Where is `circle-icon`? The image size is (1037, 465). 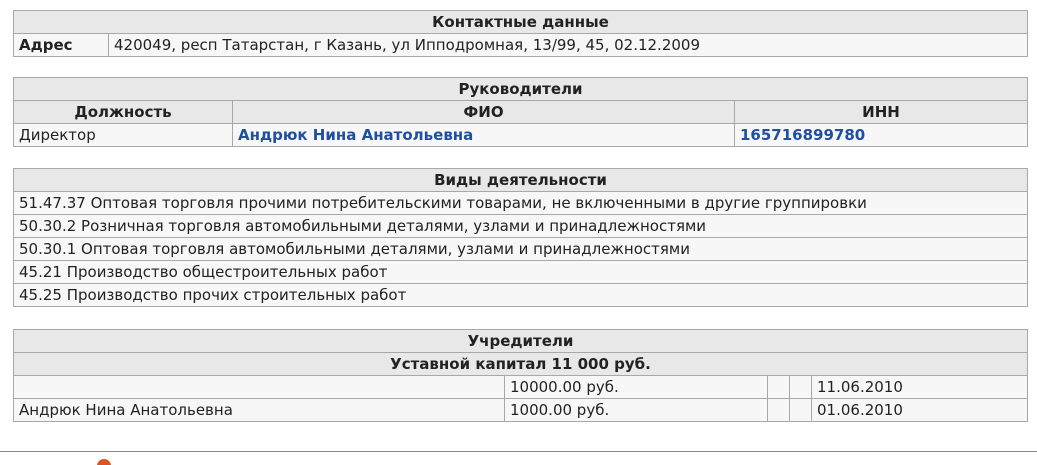
circle-icon is located at coordinates (104, 462).